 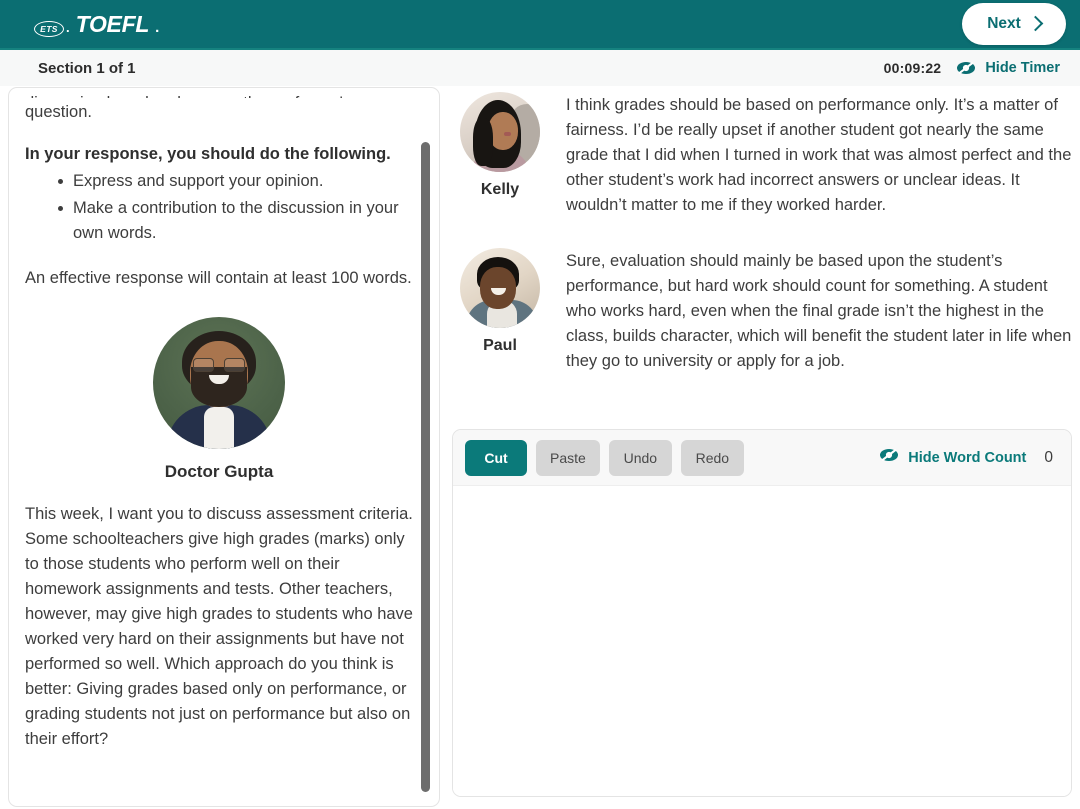 I want to click on word-count-group: Hide Word Count 0, so click(x=966, y=457).